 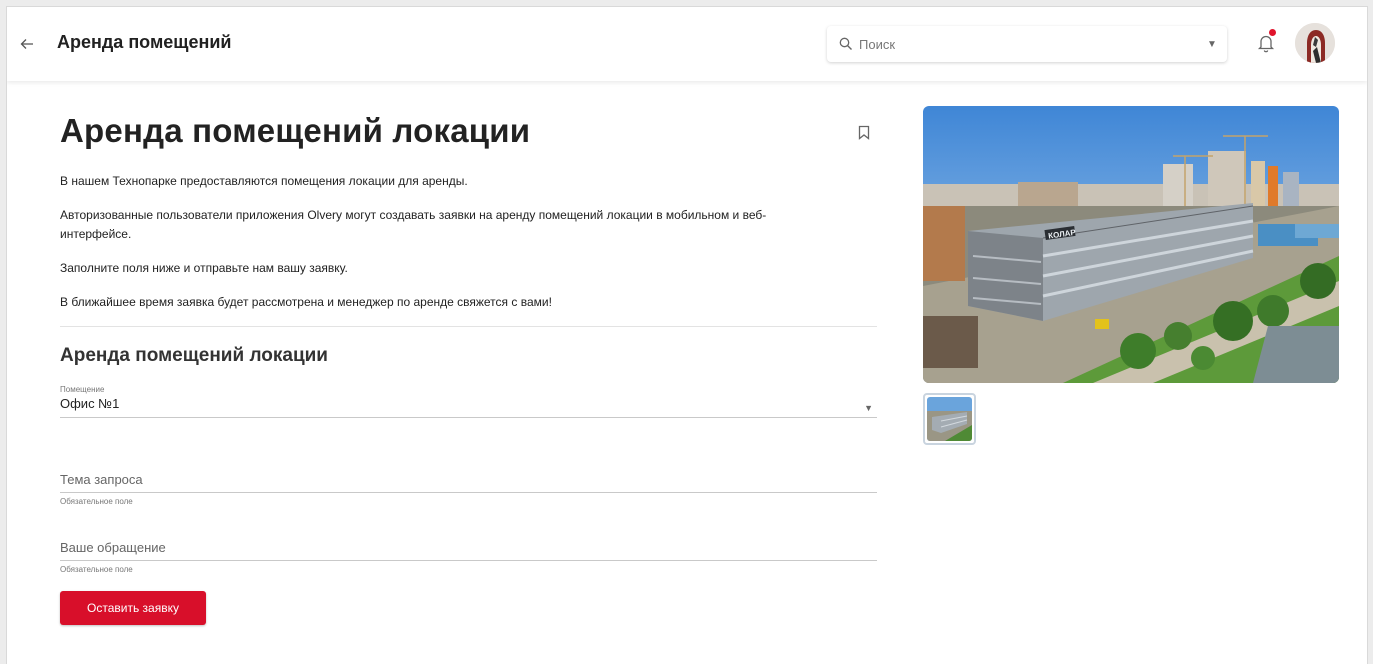 What do you see at coordinates (96, 569) in the screenshot?
I see `message-helper: Обязательное поле` at bounding box center [96, 569].